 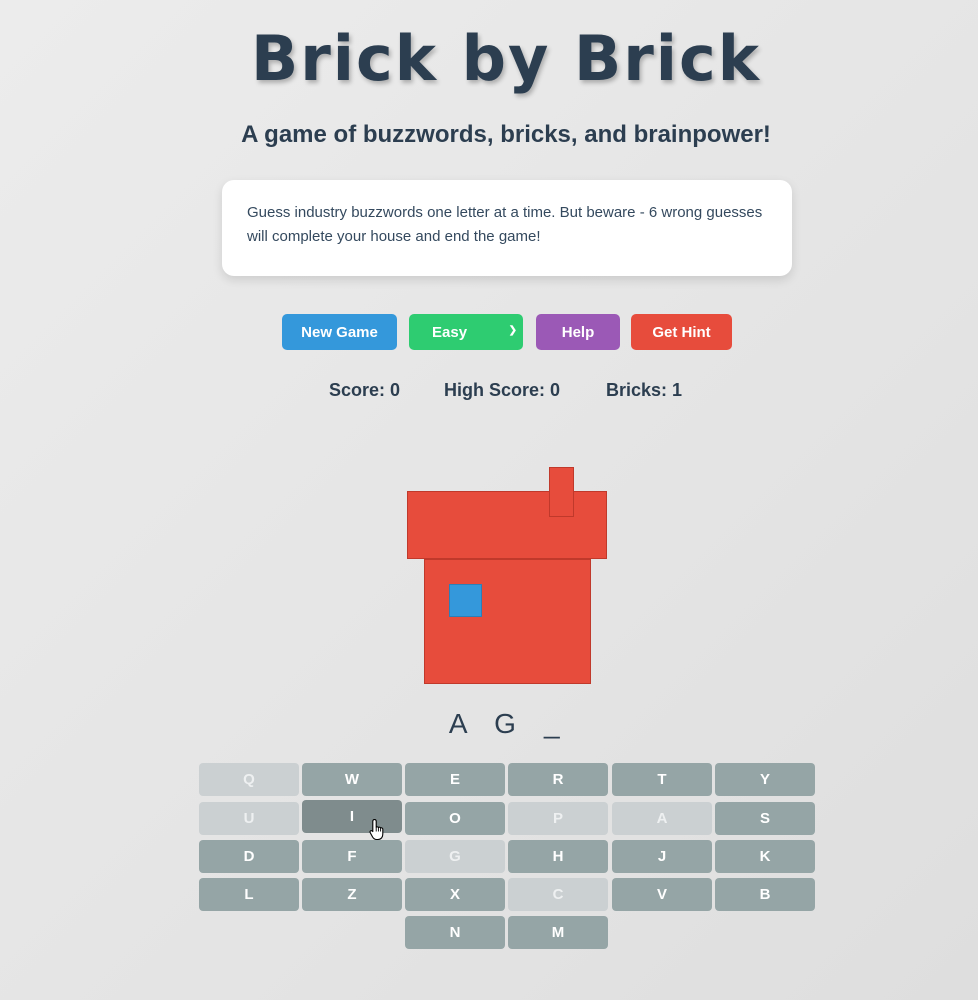 I want to click on key-l: L, so click(x=249, y=894).